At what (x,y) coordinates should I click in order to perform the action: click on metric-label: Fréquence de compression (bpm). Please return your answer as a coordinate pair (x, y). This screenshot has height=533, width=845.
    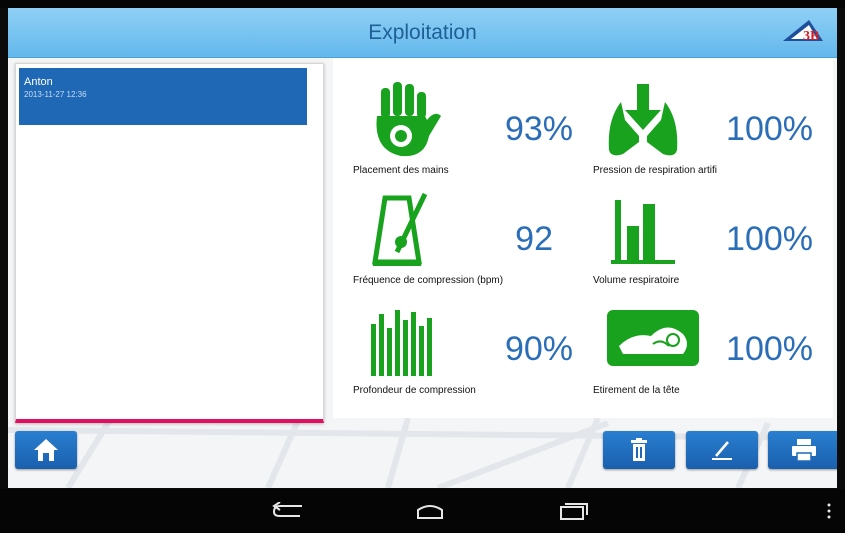
    Looking at the image, I should click on (428, 280).